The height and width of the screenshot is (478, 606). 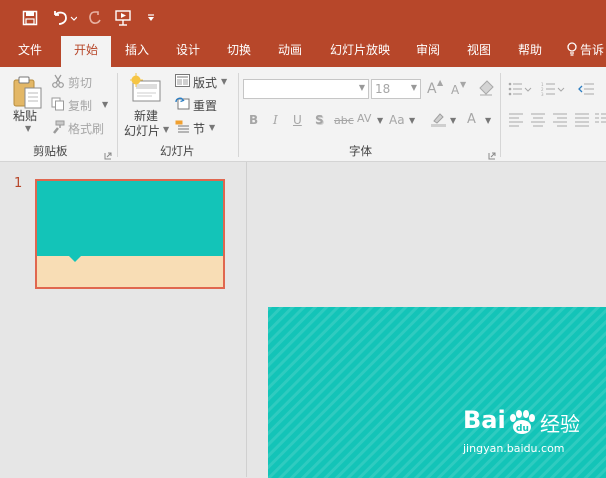 What do you see at coordinates (275, 120) in the screenshot?
I see `italic-button: I` at bounding box center [275, 120].